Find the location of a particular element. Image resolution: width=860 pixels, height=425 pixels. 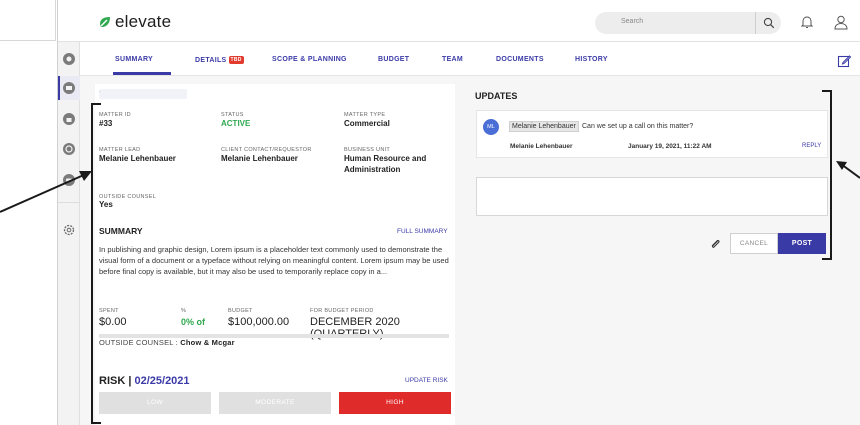

annotation-arrow-left-icon is located at coordinates (46, 192).